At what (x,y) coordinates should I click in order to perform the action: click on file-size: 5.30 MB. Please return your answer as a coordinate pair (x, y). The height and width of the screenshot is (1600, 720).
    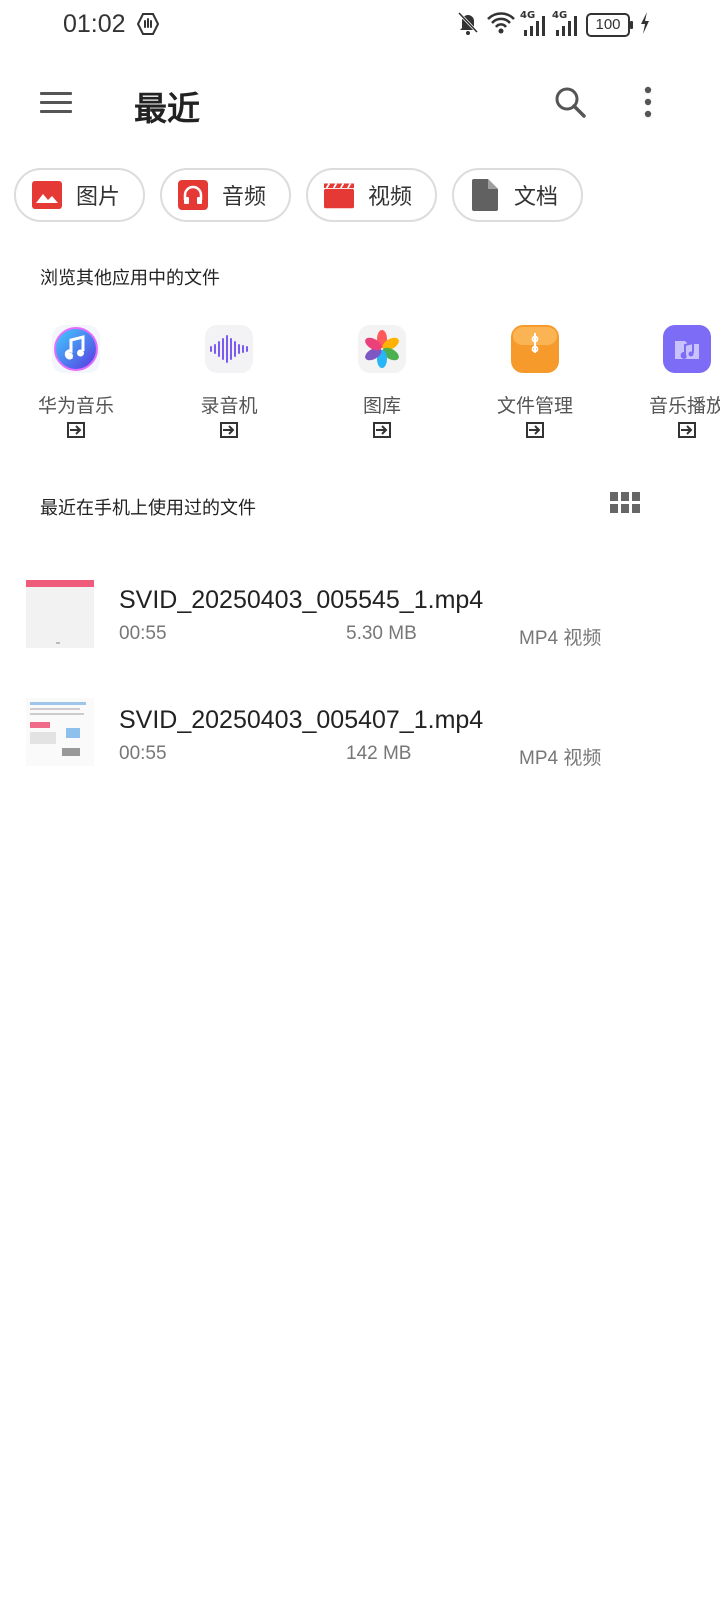
    Looking at the image, I should click on (381, 633).